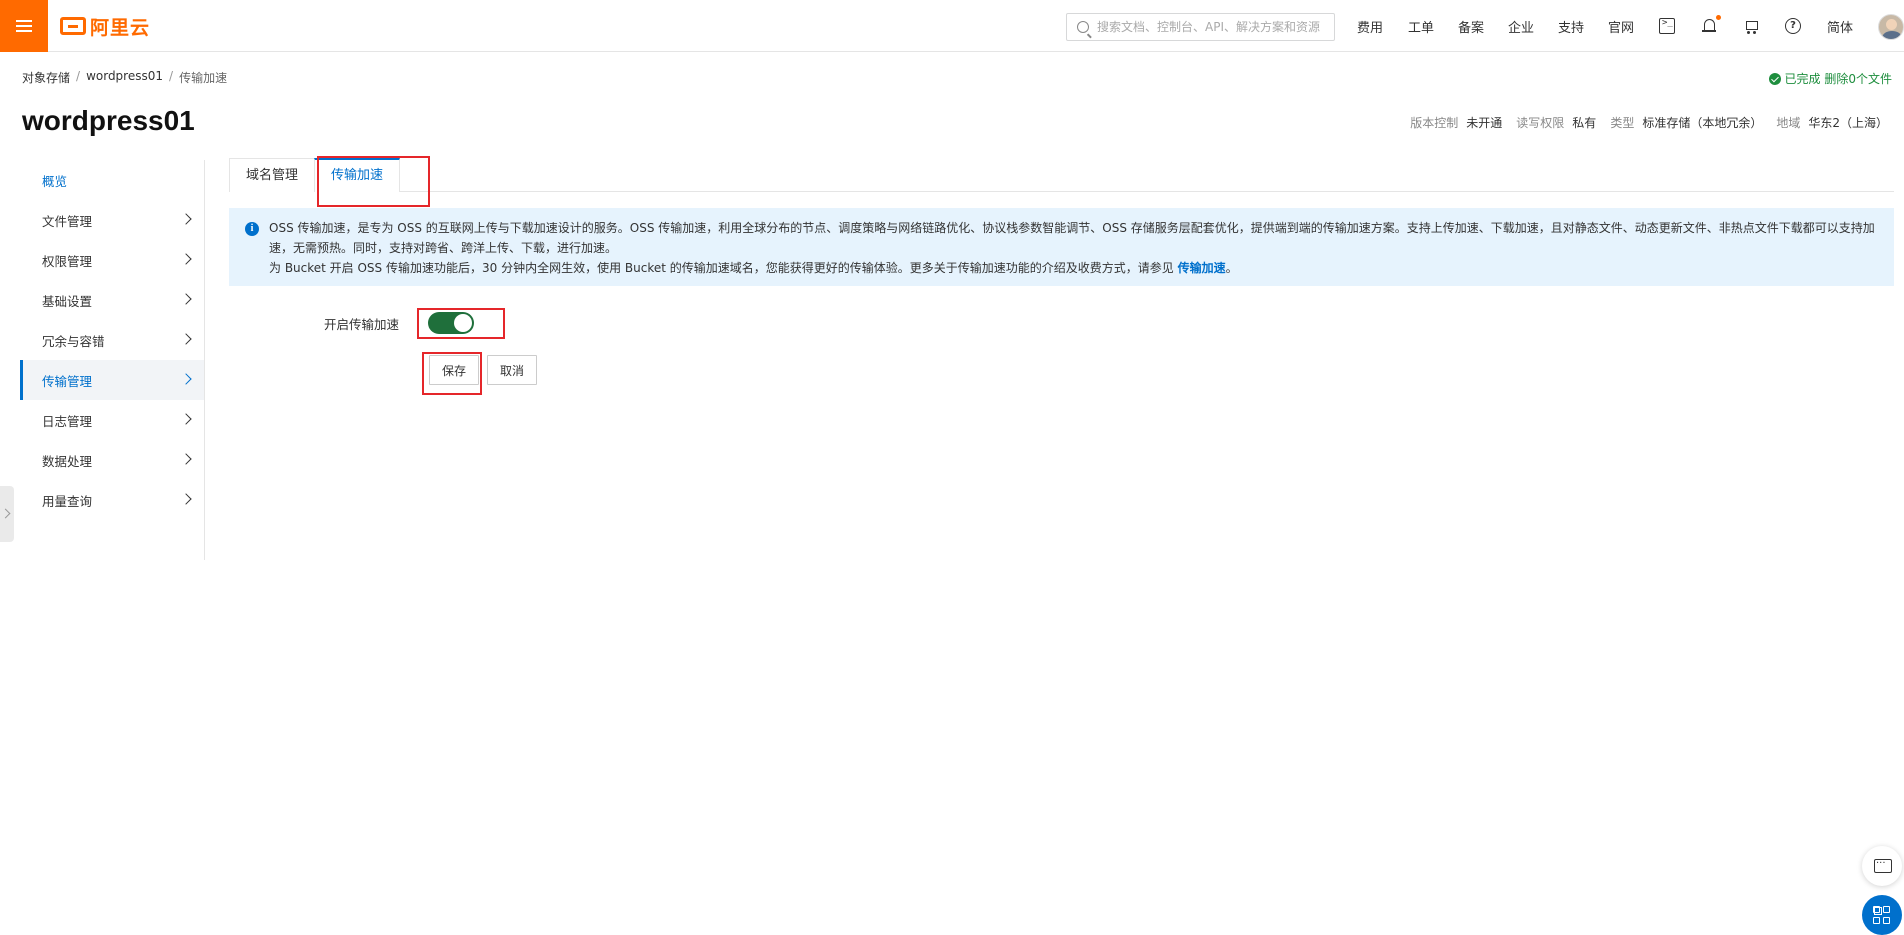  Describe the element at coordinates (272, 175) in the screenshot. I see `tab-domain-management: 域名管理` at that location.